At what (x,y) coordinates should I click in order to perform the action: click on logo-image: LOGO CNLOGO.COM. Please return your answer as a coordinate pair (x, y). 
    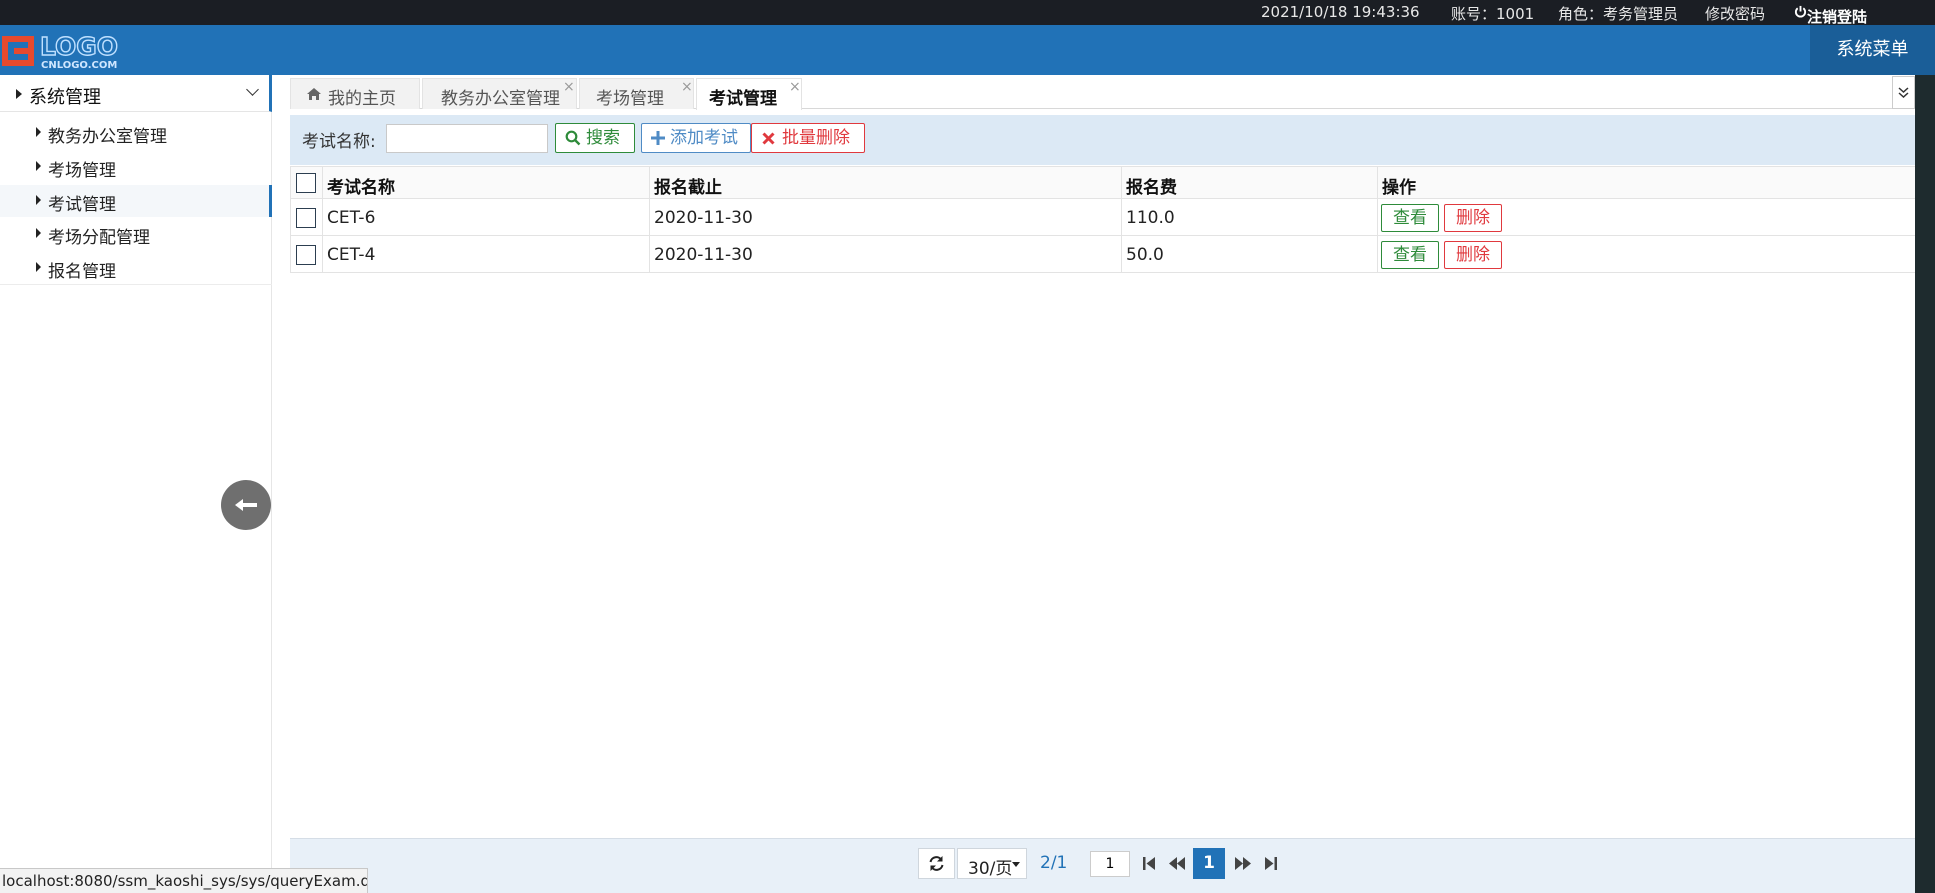
    Looking at the image, I should click on (60, 51).